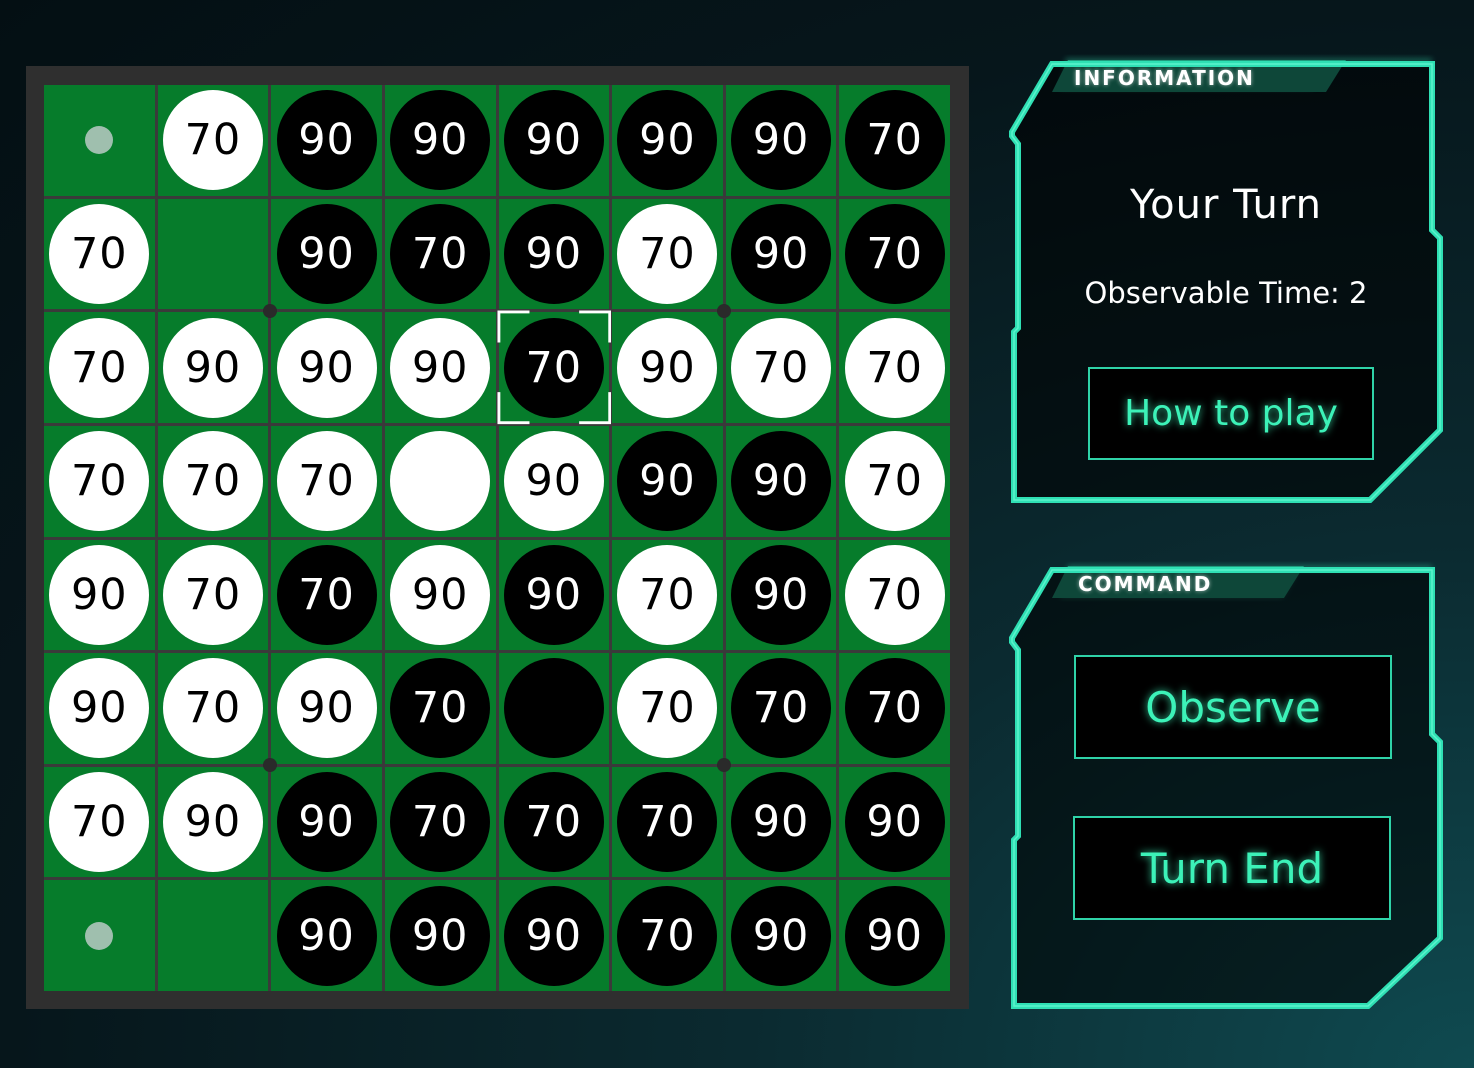 This screenshot has height=1068, width=1474. I want to click on board-cell-r5-c4: 90, so click(440, 595).